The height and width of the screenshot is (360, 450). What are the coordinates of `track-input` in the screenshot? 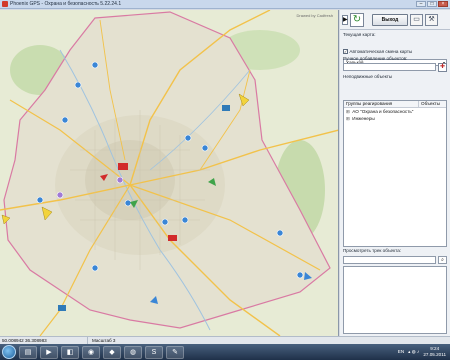 It's located at (389, 260).